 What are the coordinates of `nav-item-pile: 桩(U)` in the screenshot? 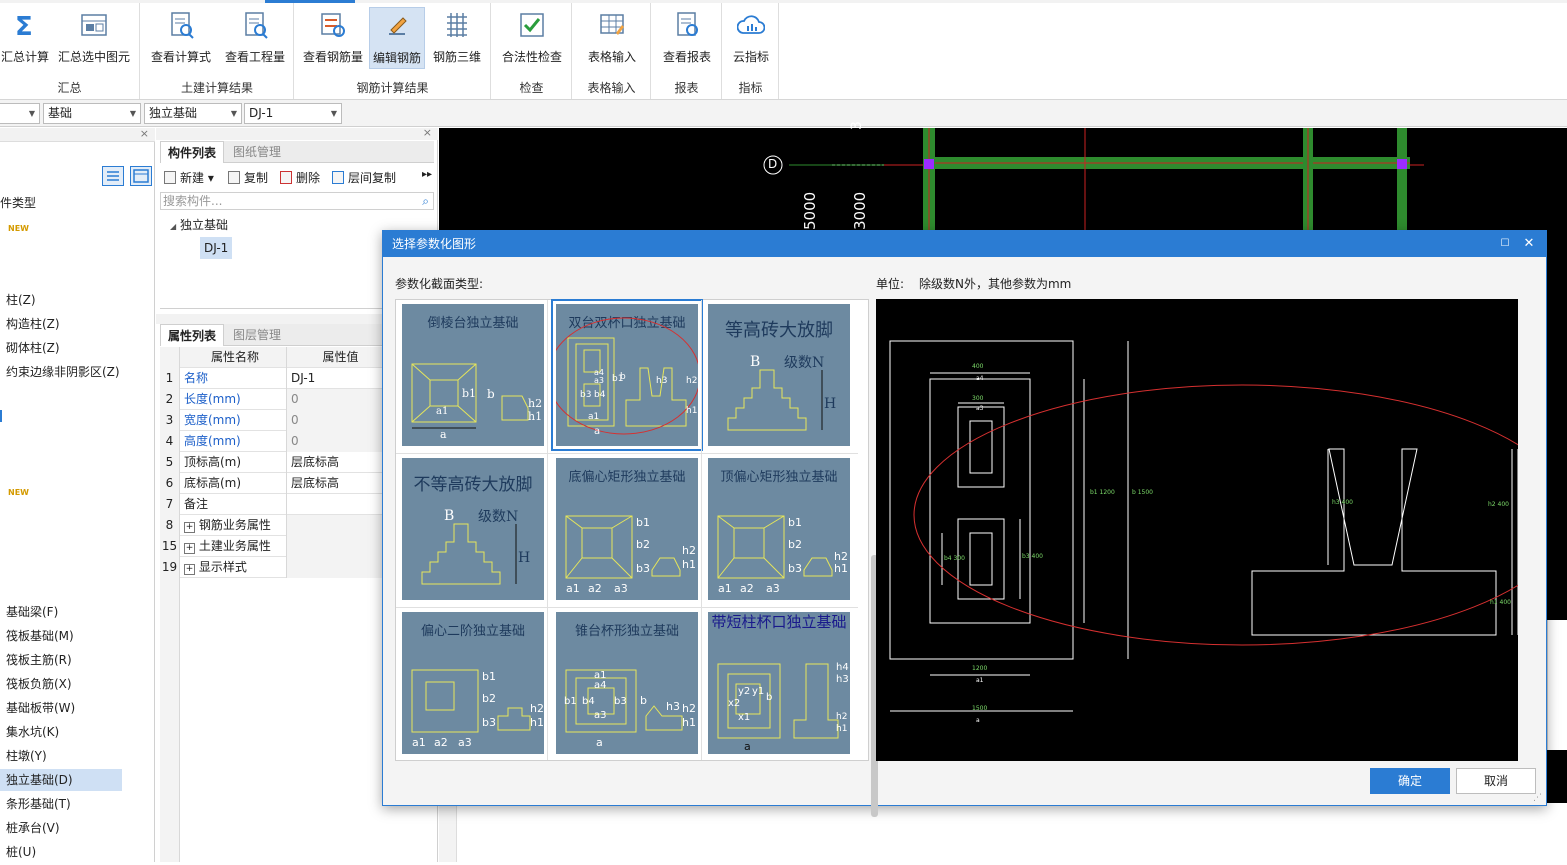 It's located at (61, 852).